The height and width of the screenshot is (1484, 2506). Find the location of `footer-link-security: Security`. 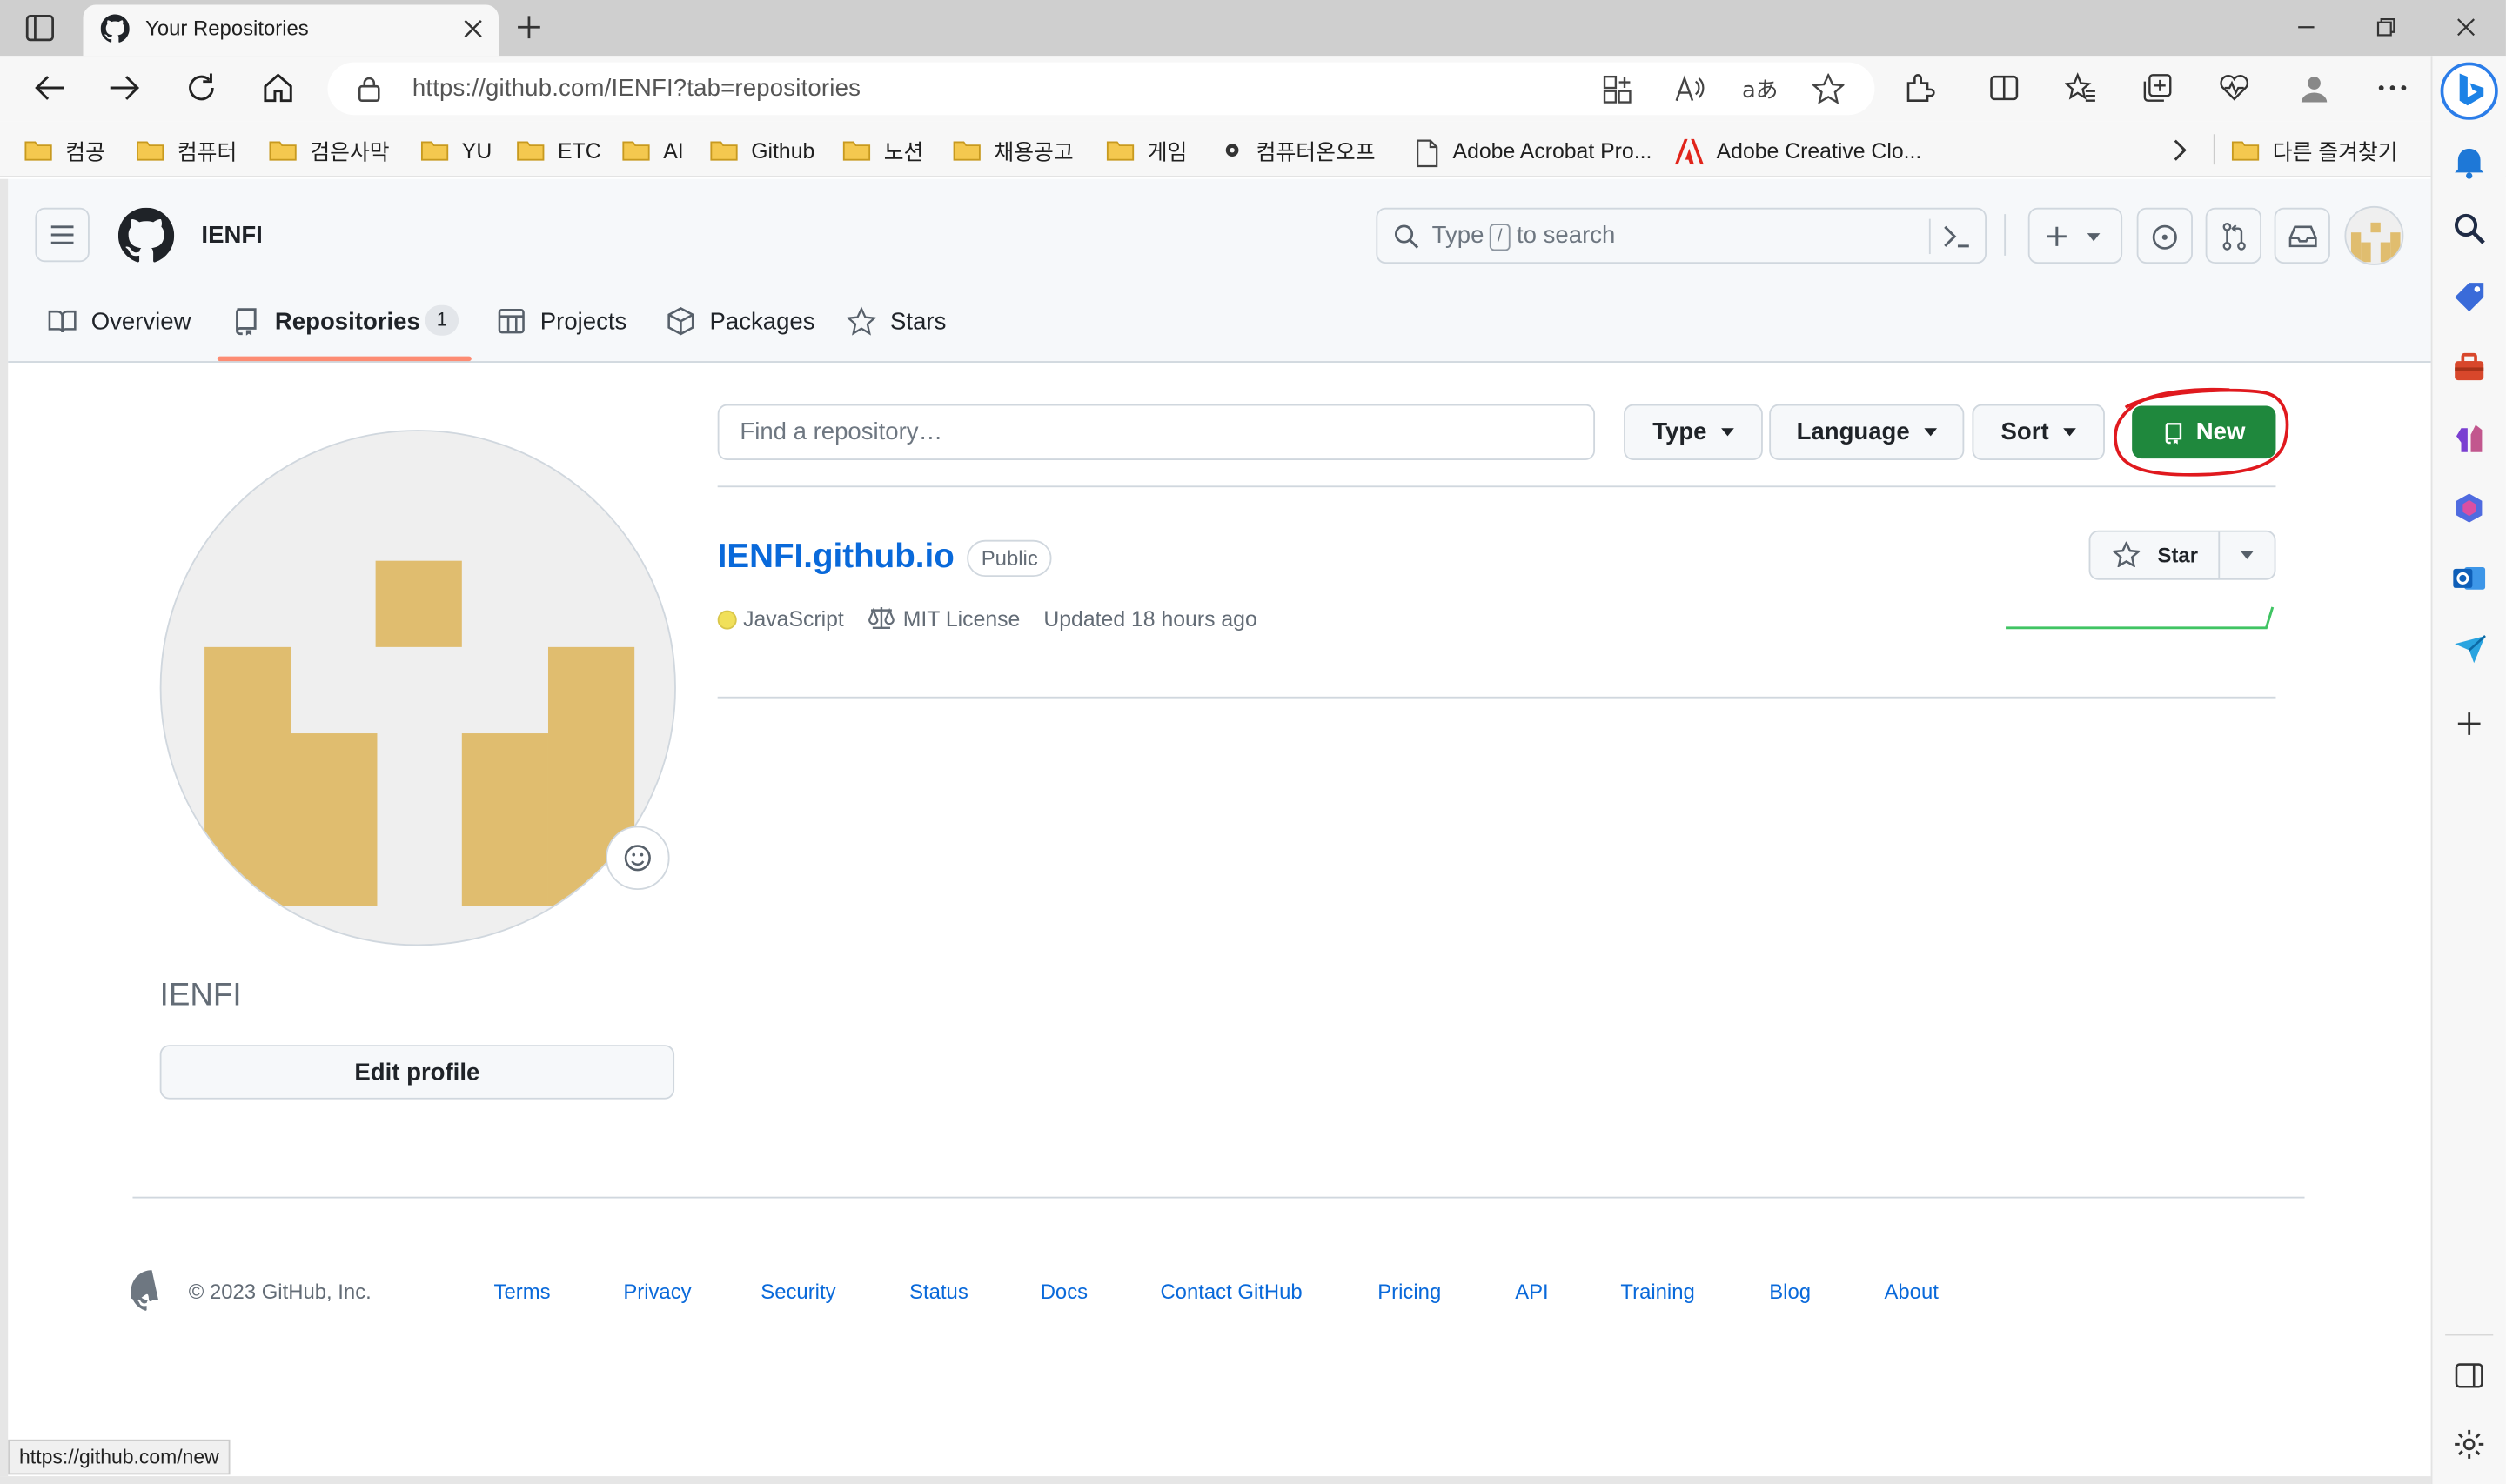

footer-link-security: Security is located at coordinates (798, 1292).